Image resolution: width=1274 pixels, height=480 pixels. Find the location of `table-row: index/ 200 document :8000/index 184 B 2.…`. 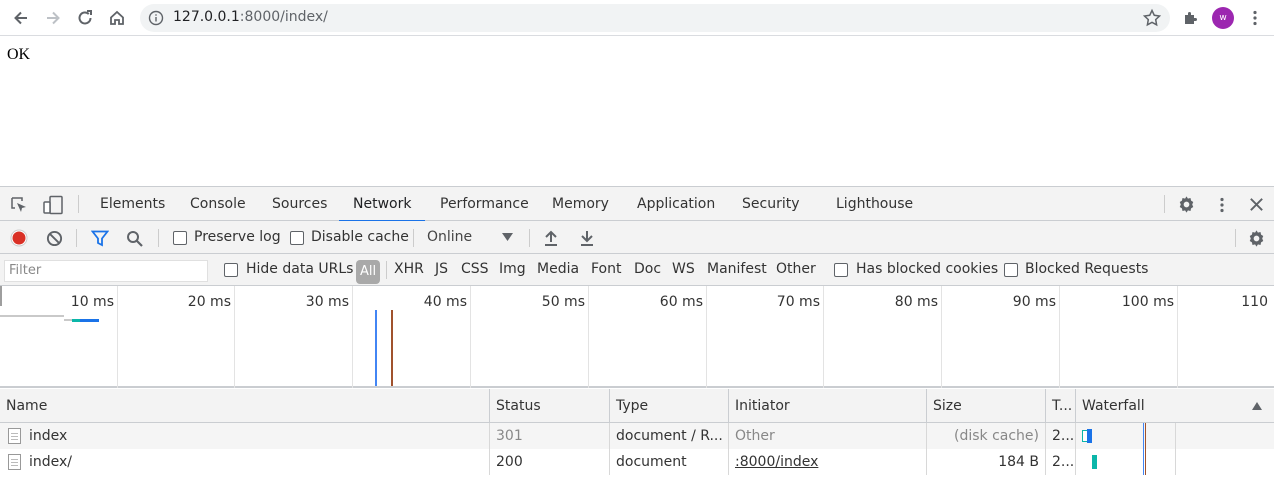

table-row: index/ 200 document :8000/index 184 B 2.… is located at coordinates (637, 462).